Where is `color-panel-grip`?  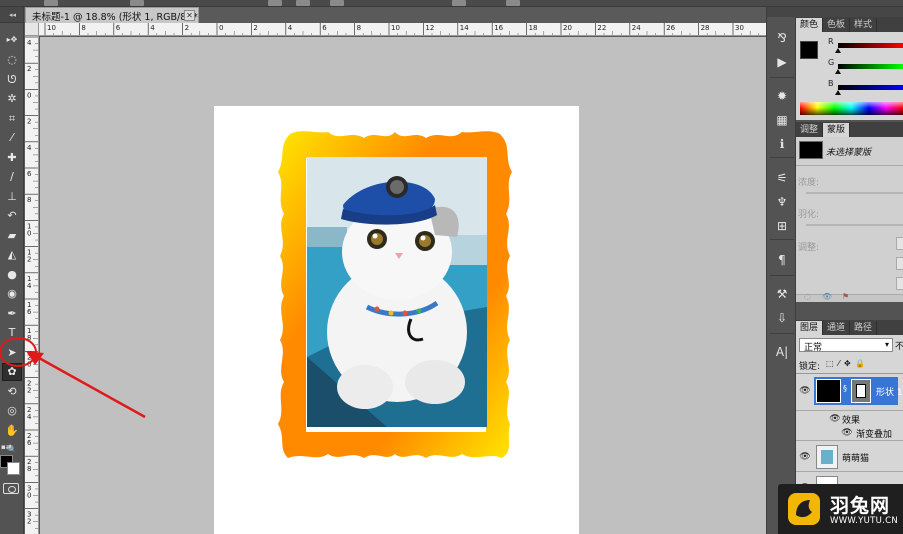 color-panel-grip is located at coordinates (849, 12).